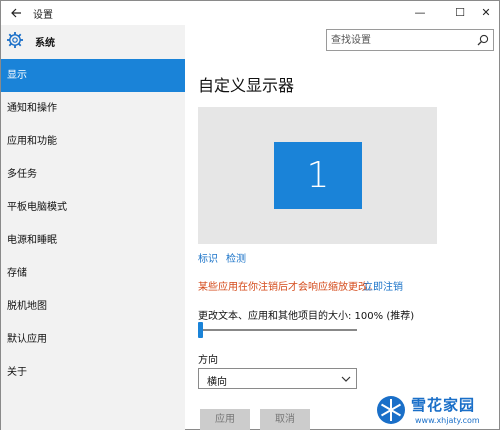 Image resolution: width=500 pixels, height=430 pixels. Describe the element at coordinates (346, 379) in the screenshot. I see `chevron-down-icon` at that location.